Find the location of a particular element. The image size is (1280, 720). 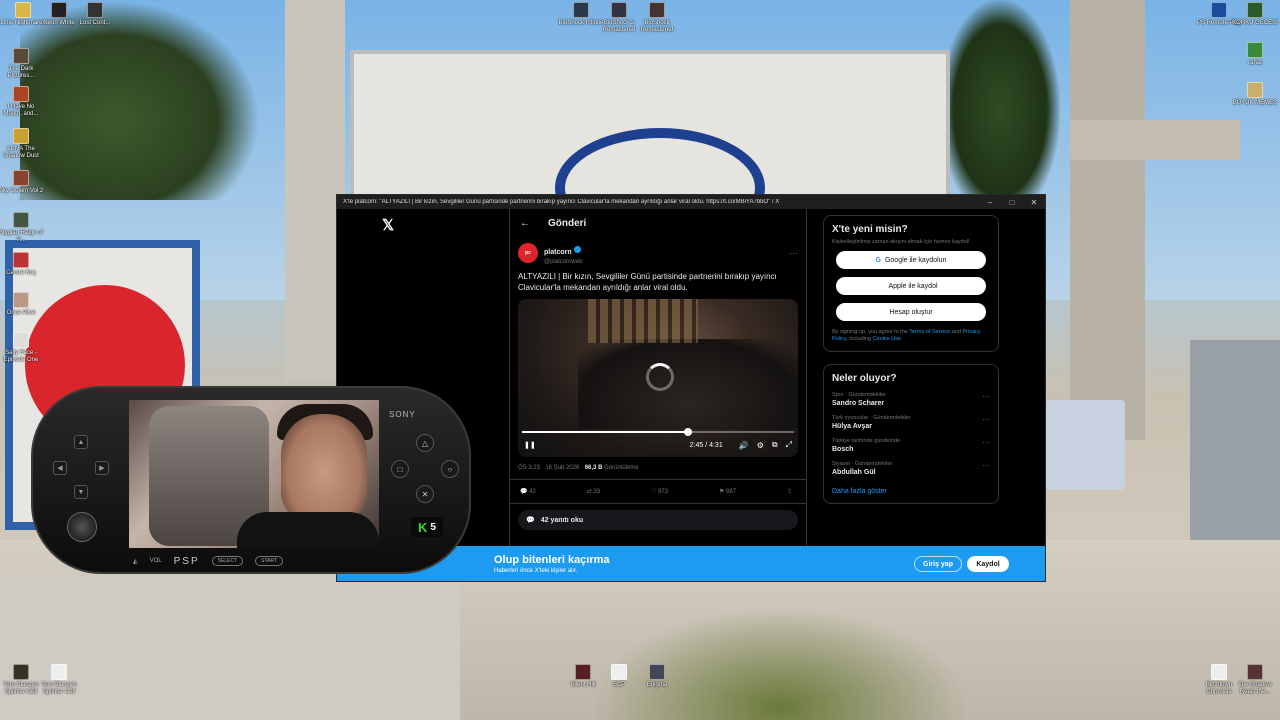

badge-number: 5 is located at coordinates (433, 527).